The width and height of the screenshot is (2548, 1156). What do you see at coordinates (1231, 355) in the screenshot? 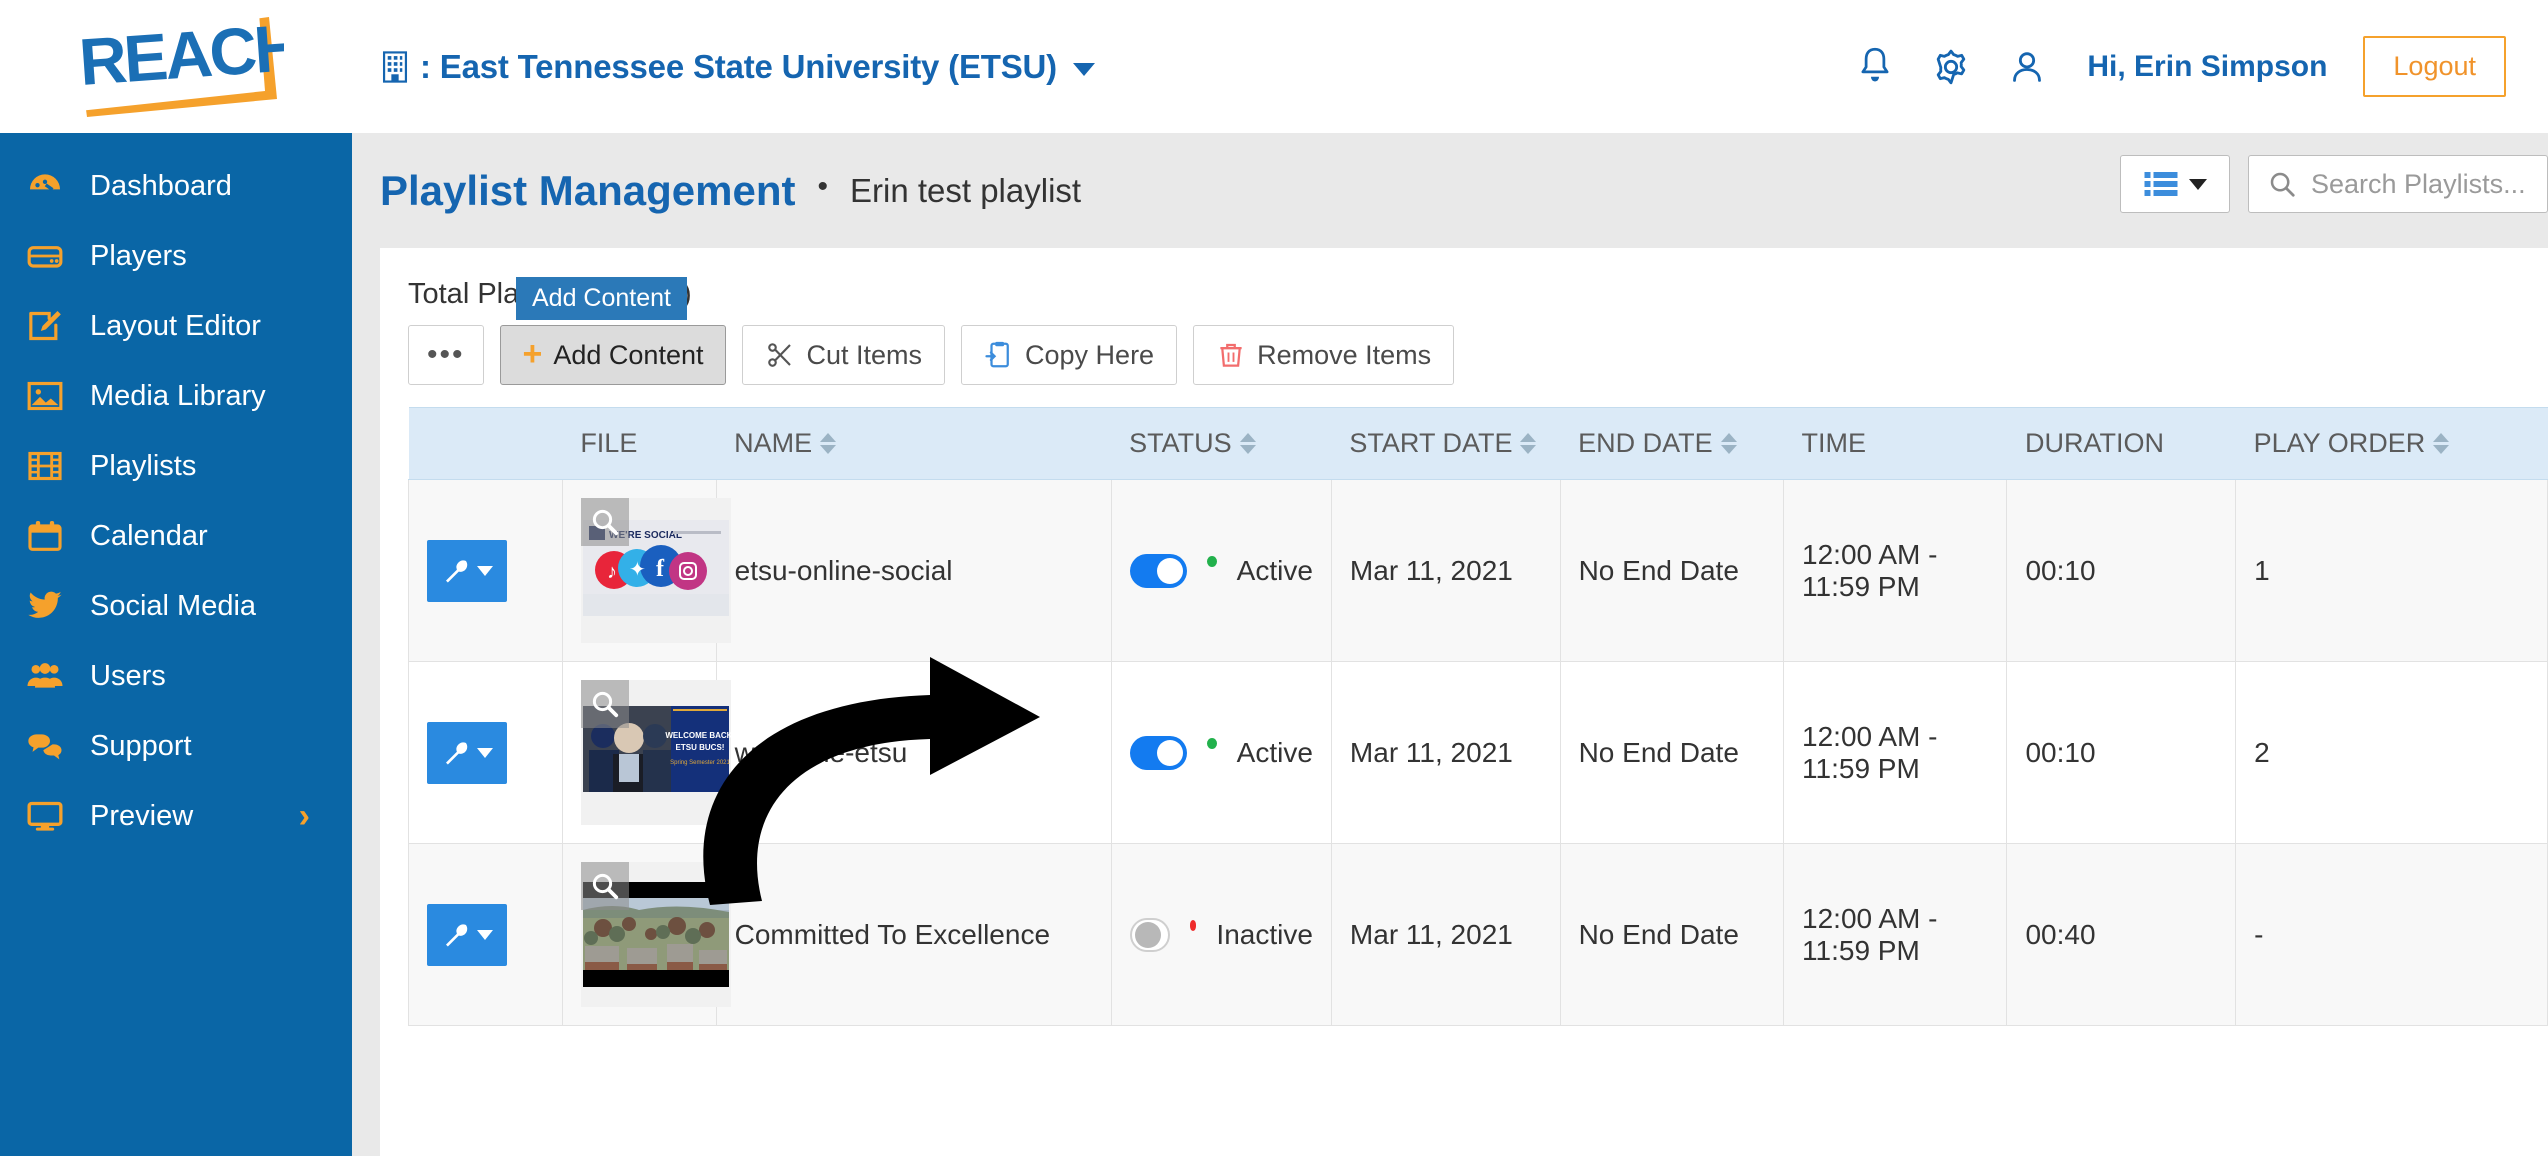
I see `trash-icon` at bounding box center [1231, 355].